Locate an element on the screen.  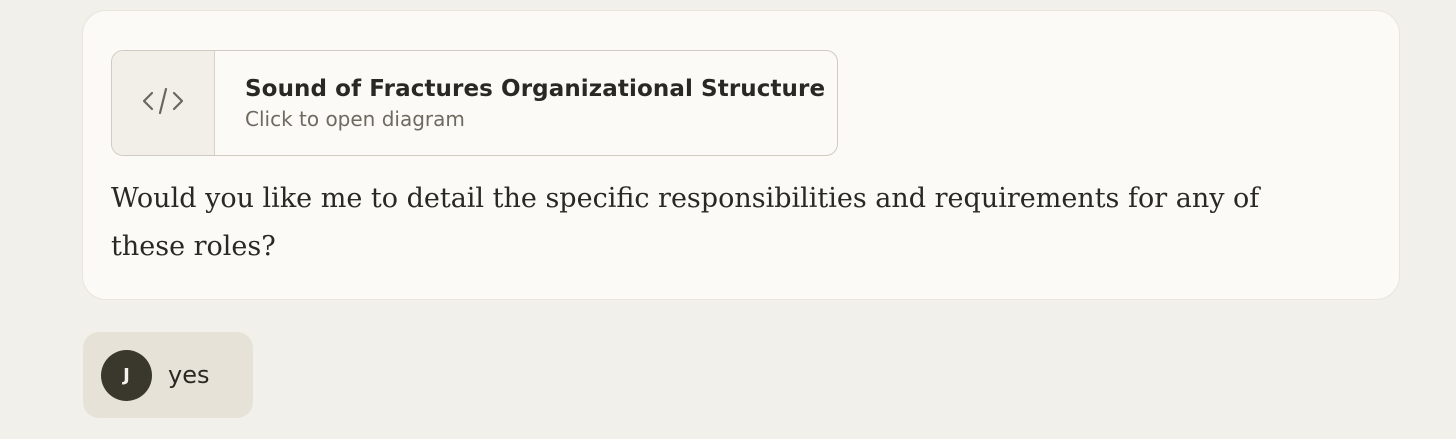
artifact-icon-box is located at coordinates (163, 103).